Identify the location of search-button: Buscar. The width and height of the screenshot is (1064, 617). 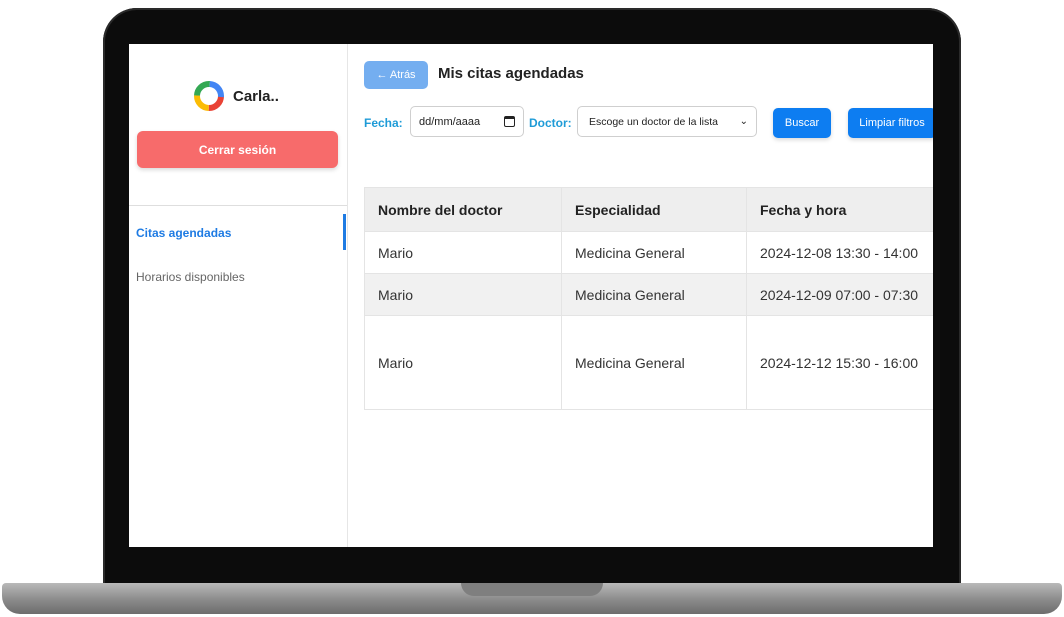
(802, 123).